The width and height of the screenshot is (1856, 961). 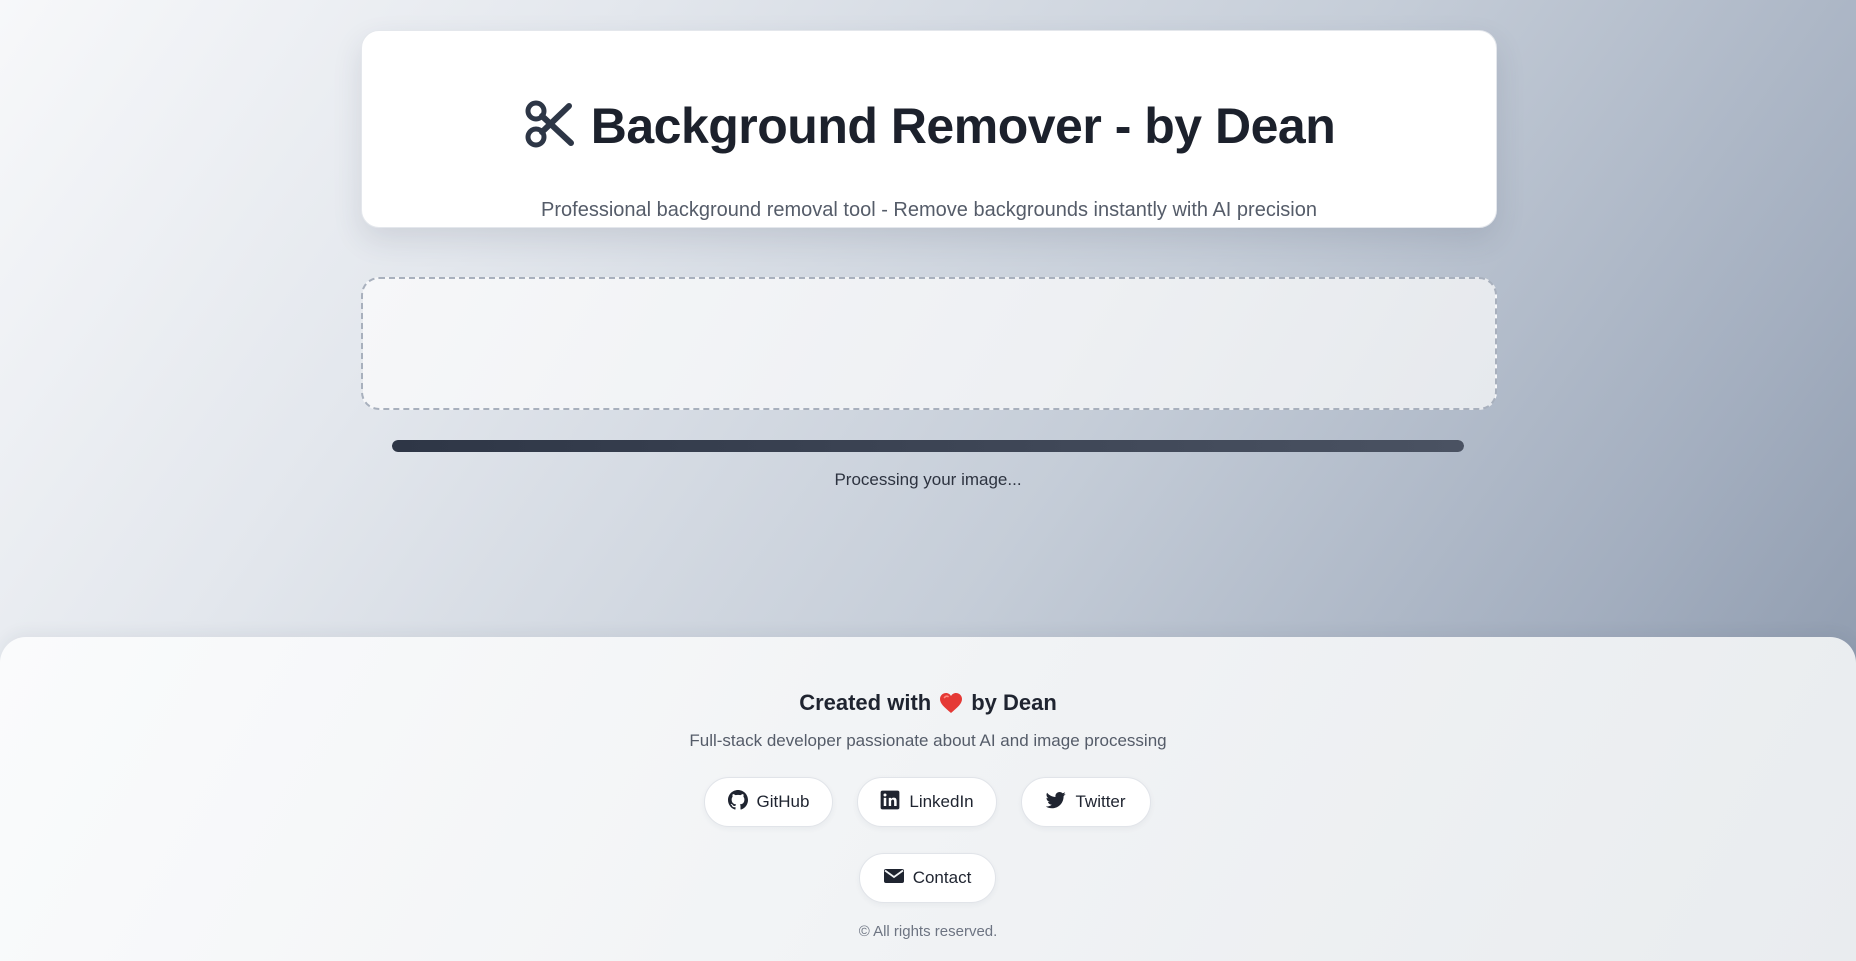 What do you see at coordinates (1056, 802) in the screenshot?
I see `twitter-icon` at bounding box center [1056, 802].